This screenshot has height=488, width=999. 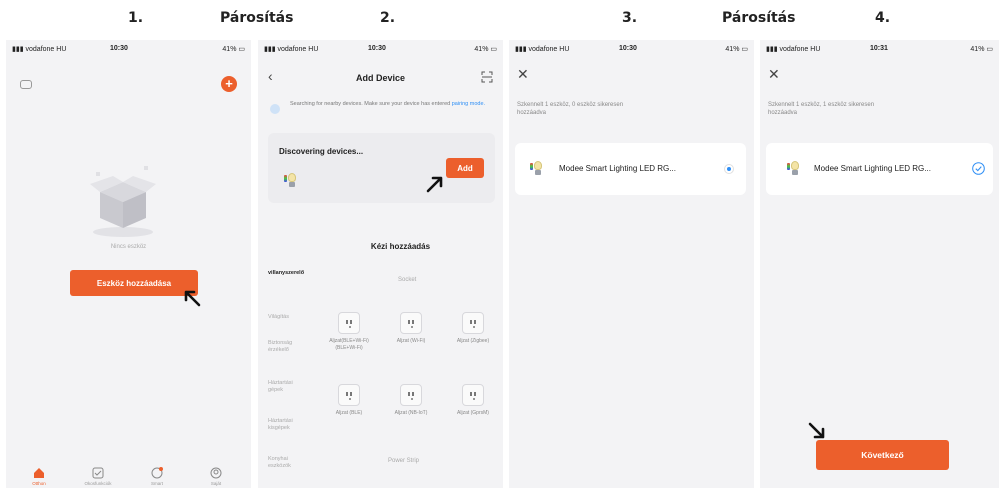 I want to click on socket-label: Aljzat (NB-IoT), so click(x=411, y=413).